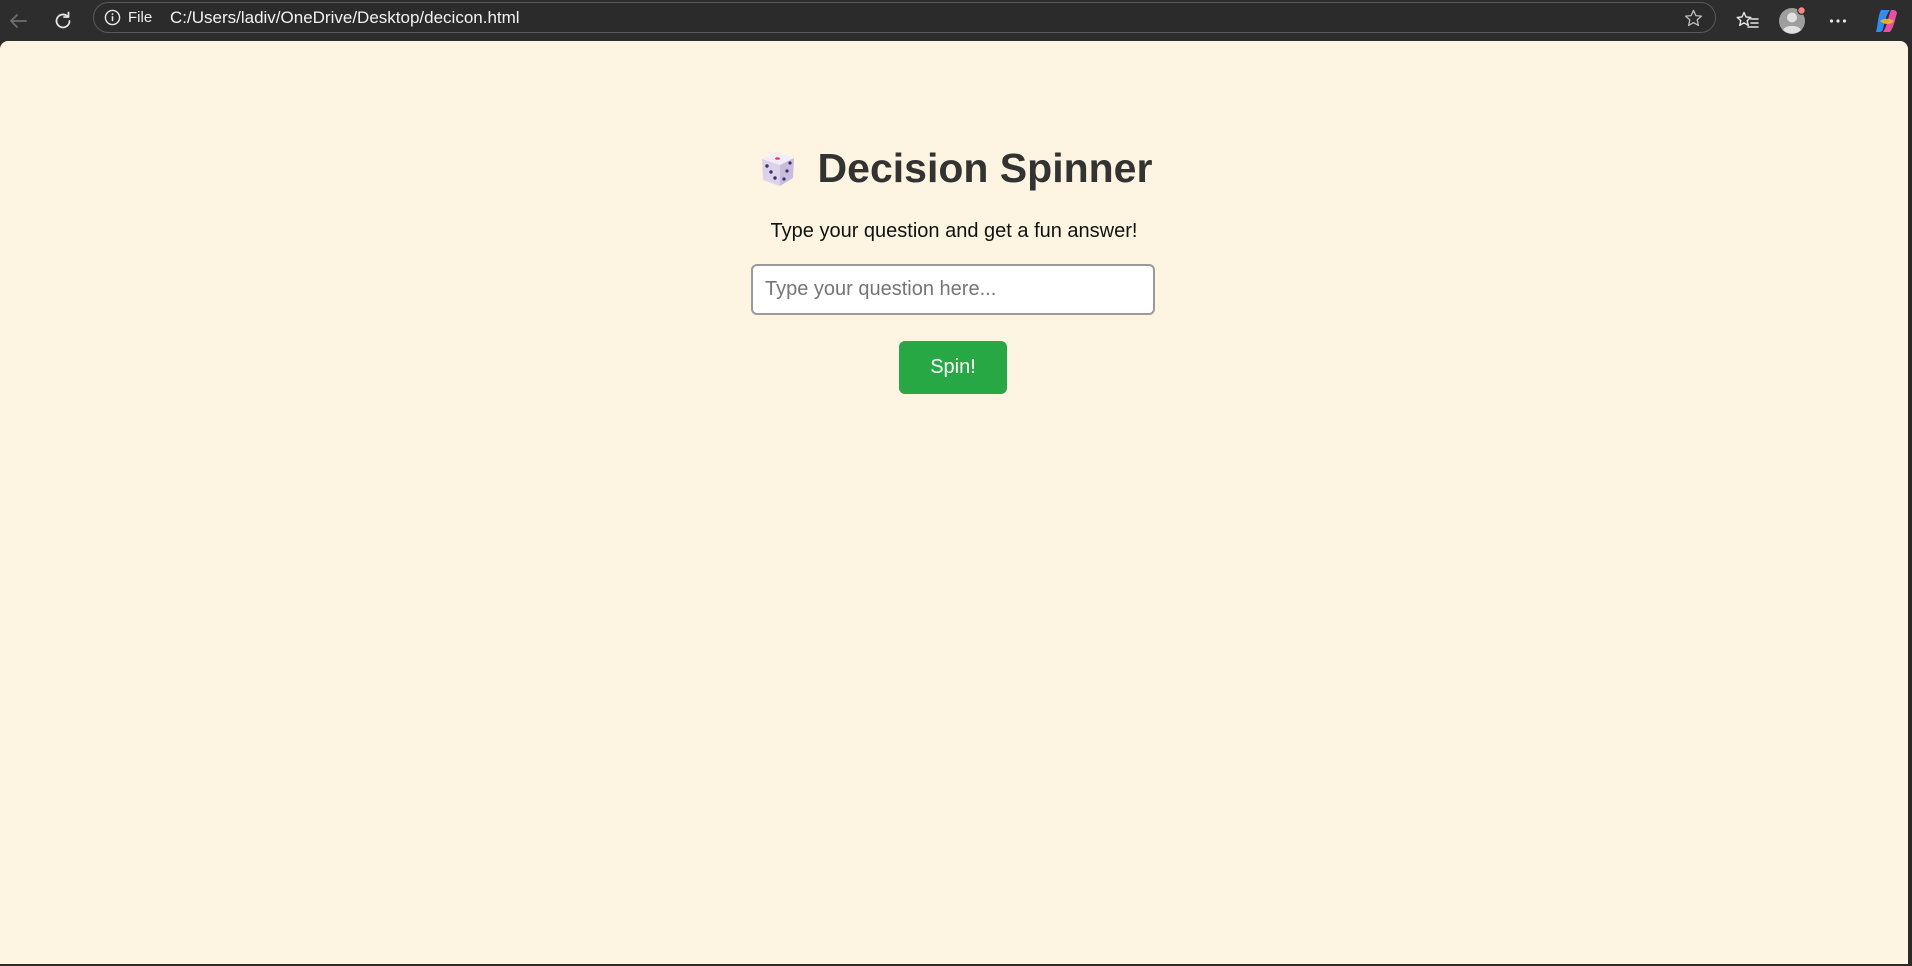 The width and height of the screenshot is (1912, 966). I want to click on site-info-label: File, so click(140, 17).